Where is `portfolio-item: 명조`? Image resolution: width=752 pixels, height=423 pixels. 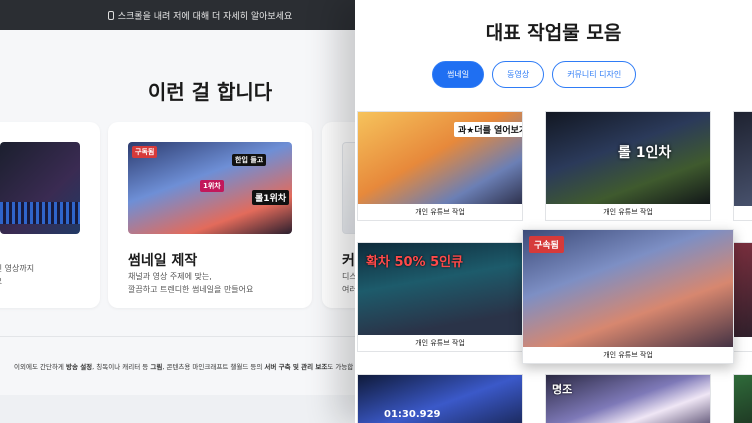 portfolio-item: 명조 is located at coordinates (628, 398).